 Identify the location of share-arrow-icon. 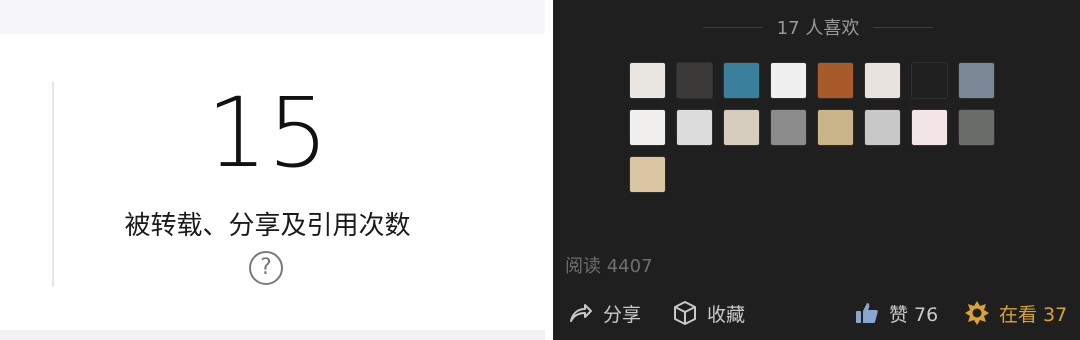
(581, 313).